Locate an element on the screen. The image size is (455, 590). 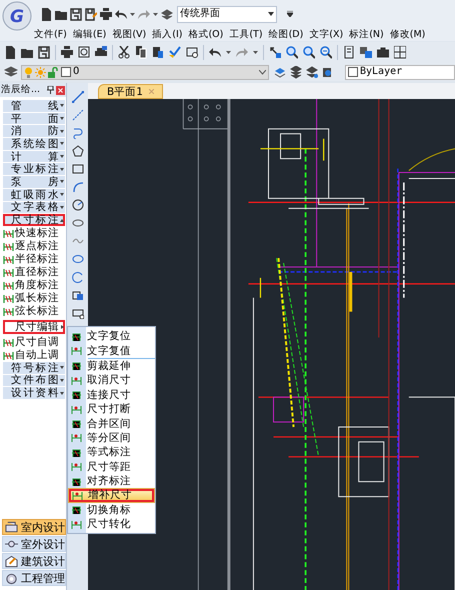
close-icon is located at coordinates (60, 90).